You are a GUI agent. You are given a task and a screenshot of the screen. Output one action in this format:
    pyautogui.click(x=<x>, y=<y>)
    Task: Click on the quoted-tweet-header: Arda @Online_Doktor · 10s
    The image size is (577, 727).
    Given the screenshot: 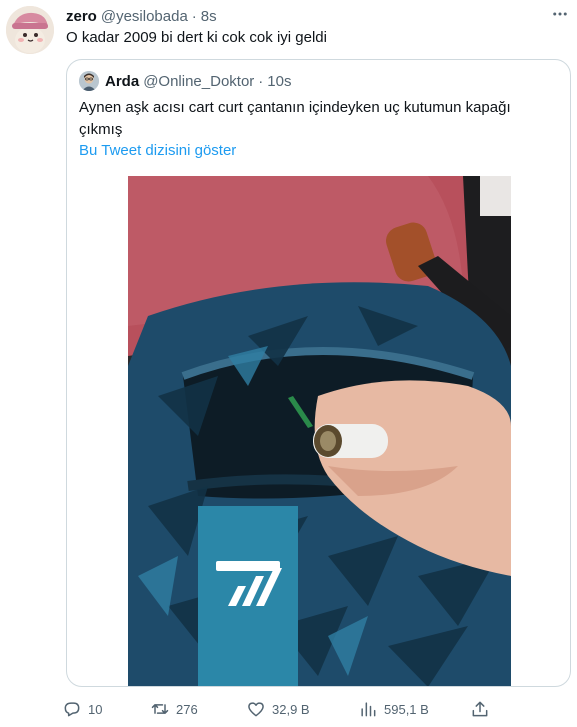 What is the action you would take?
    pyautogui.click(x=185, y=81)
    